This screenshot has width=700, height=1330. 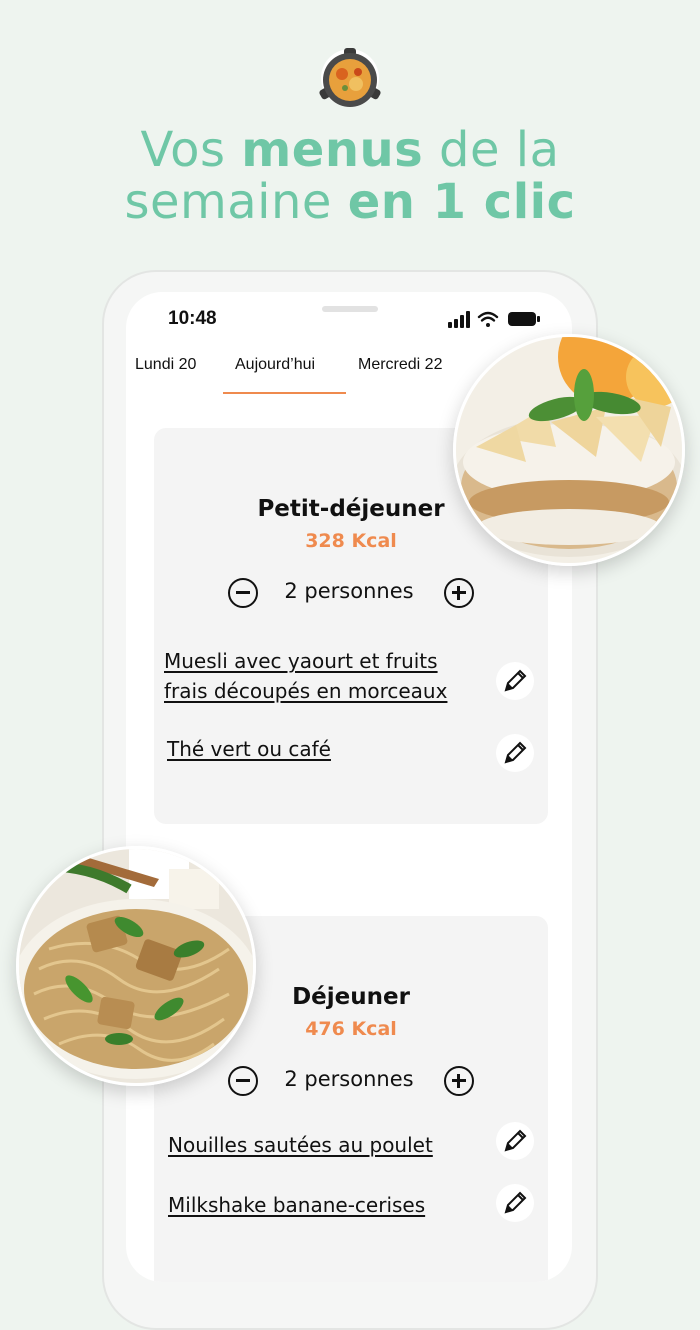 I want to click on status-time: 10:48, so click(x=192, y=318).